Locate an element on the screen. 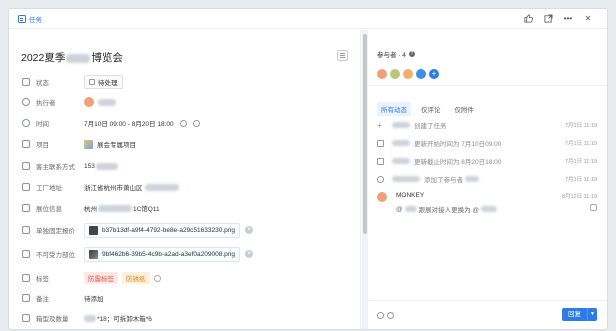 This screenshot has width=616, height=331. divider is located at coordinates (488, 85).